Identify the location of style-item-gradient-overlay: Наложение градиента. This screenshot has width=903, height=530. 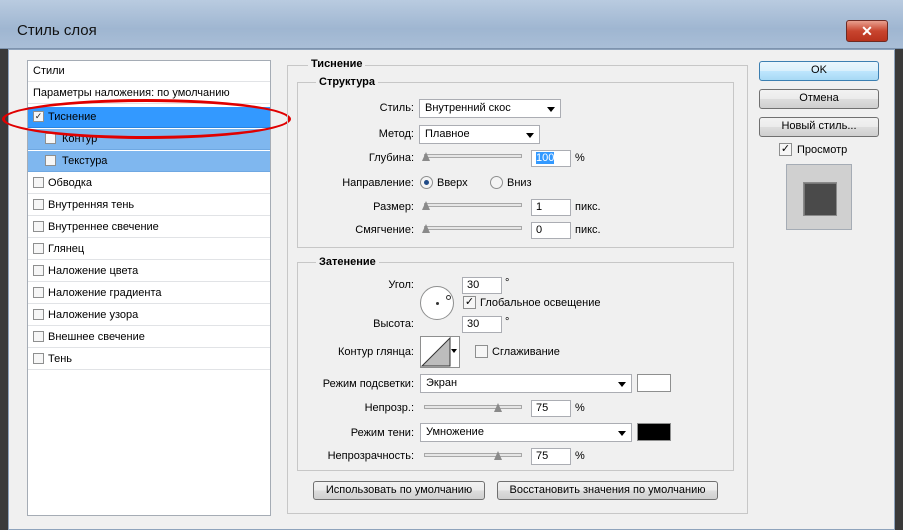
(149, 293).